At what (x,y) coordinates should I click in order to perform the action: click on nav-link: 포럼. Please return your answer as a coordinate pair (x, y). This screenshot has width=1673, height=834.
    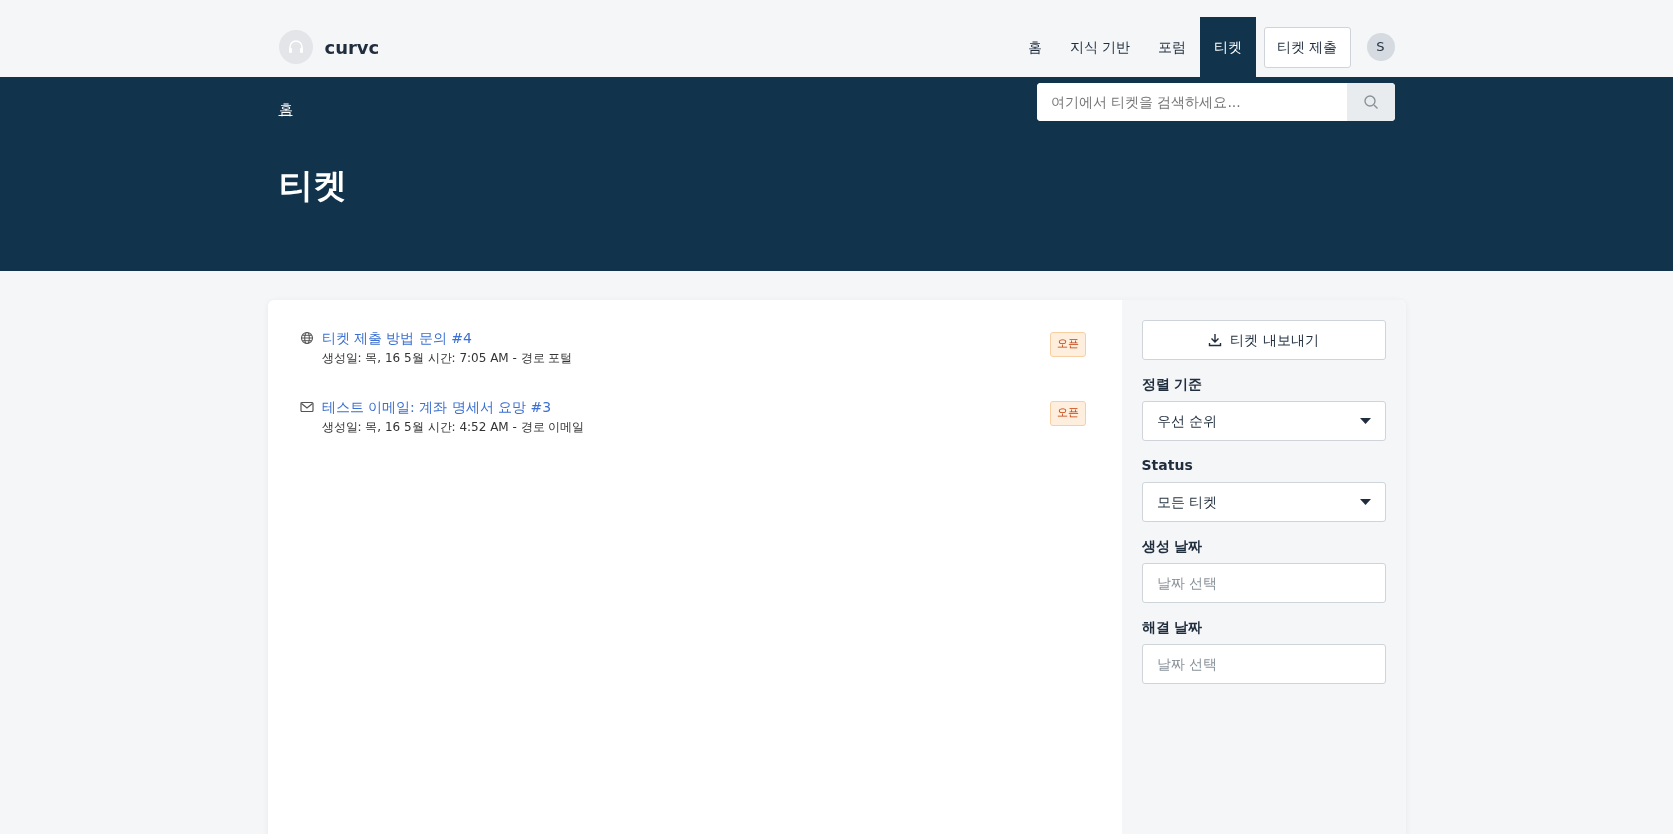
    Looking at the image, I should click on (1172, 47).